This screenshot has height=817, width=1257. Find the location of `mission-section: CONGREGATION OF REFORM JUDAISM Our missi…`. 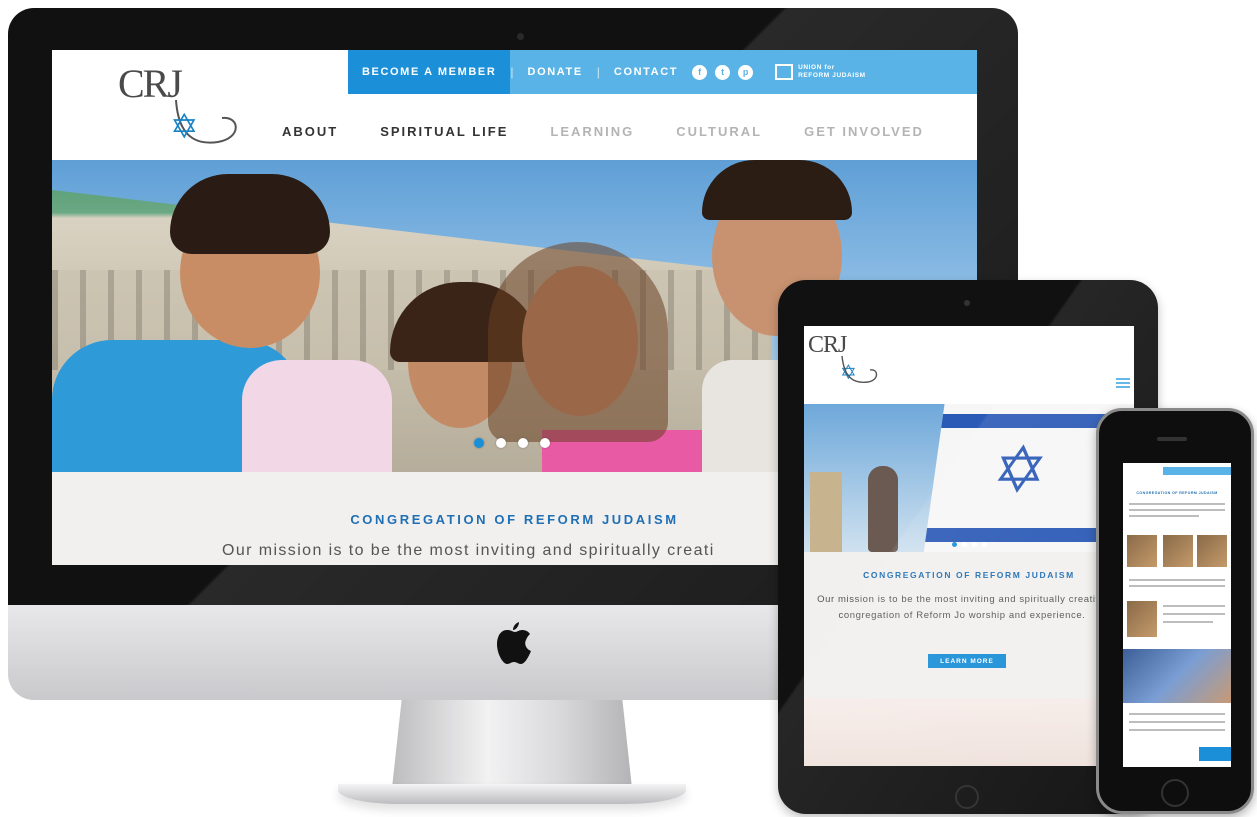

mission-section: CONGREGATION OF REFORM JUDAISM Our missi… is located at coordinates (969, 625).